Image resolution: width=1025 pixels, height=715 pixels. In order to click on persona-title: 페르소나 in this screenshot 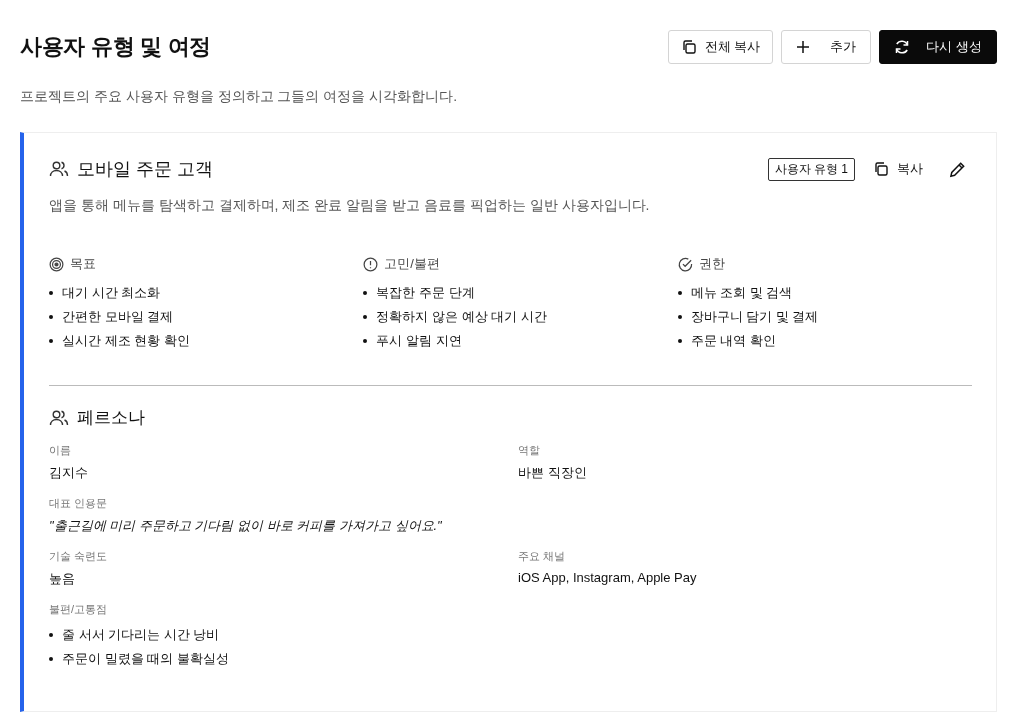, I will do `click(111, 418)`.